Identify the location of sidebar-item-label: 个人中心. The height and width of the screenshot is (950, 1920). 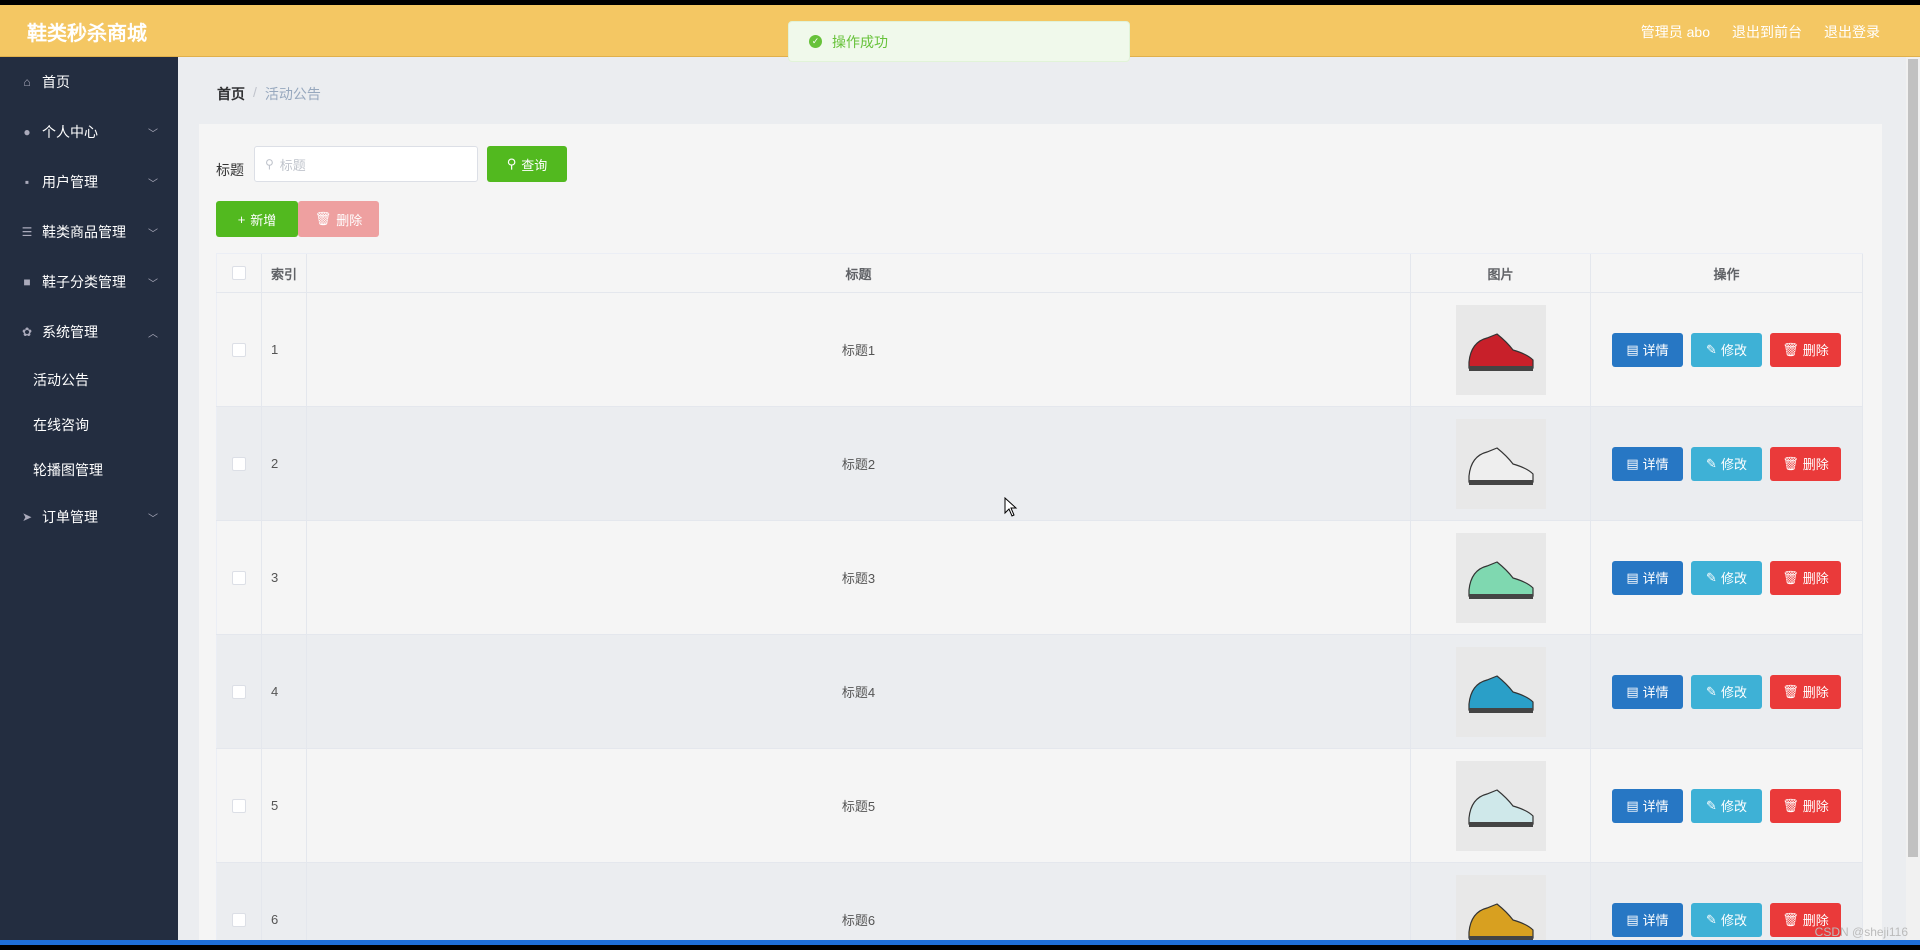
(70, 132).